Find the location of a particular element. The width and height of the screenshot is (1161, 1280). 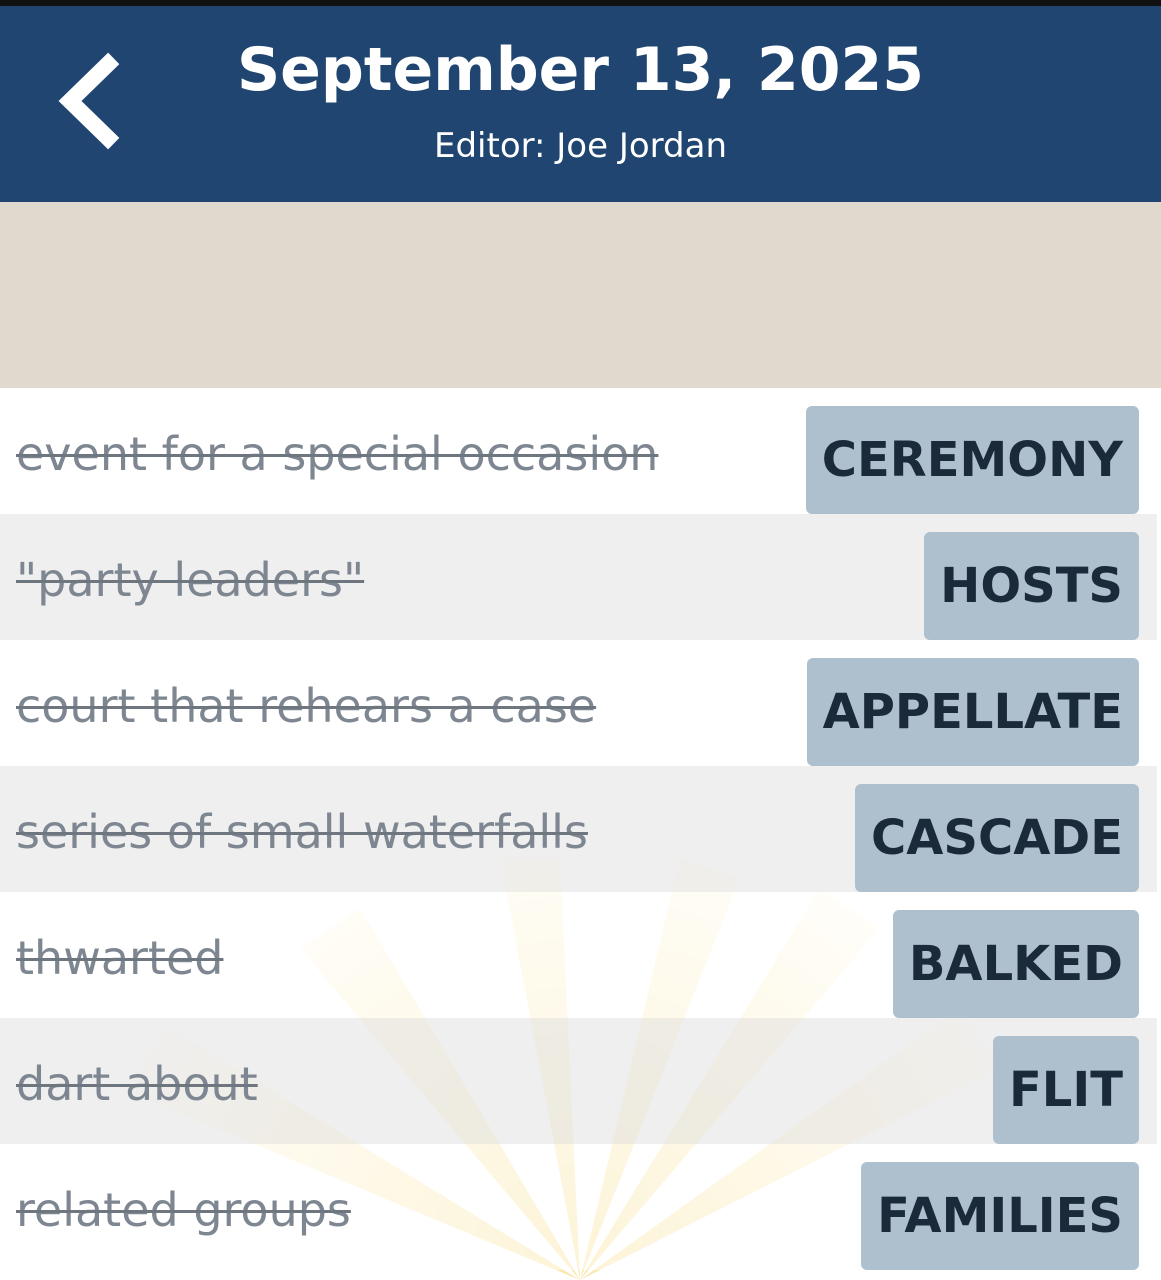

clue-row: dart about FLIT is located at coordinates (578, 1081).